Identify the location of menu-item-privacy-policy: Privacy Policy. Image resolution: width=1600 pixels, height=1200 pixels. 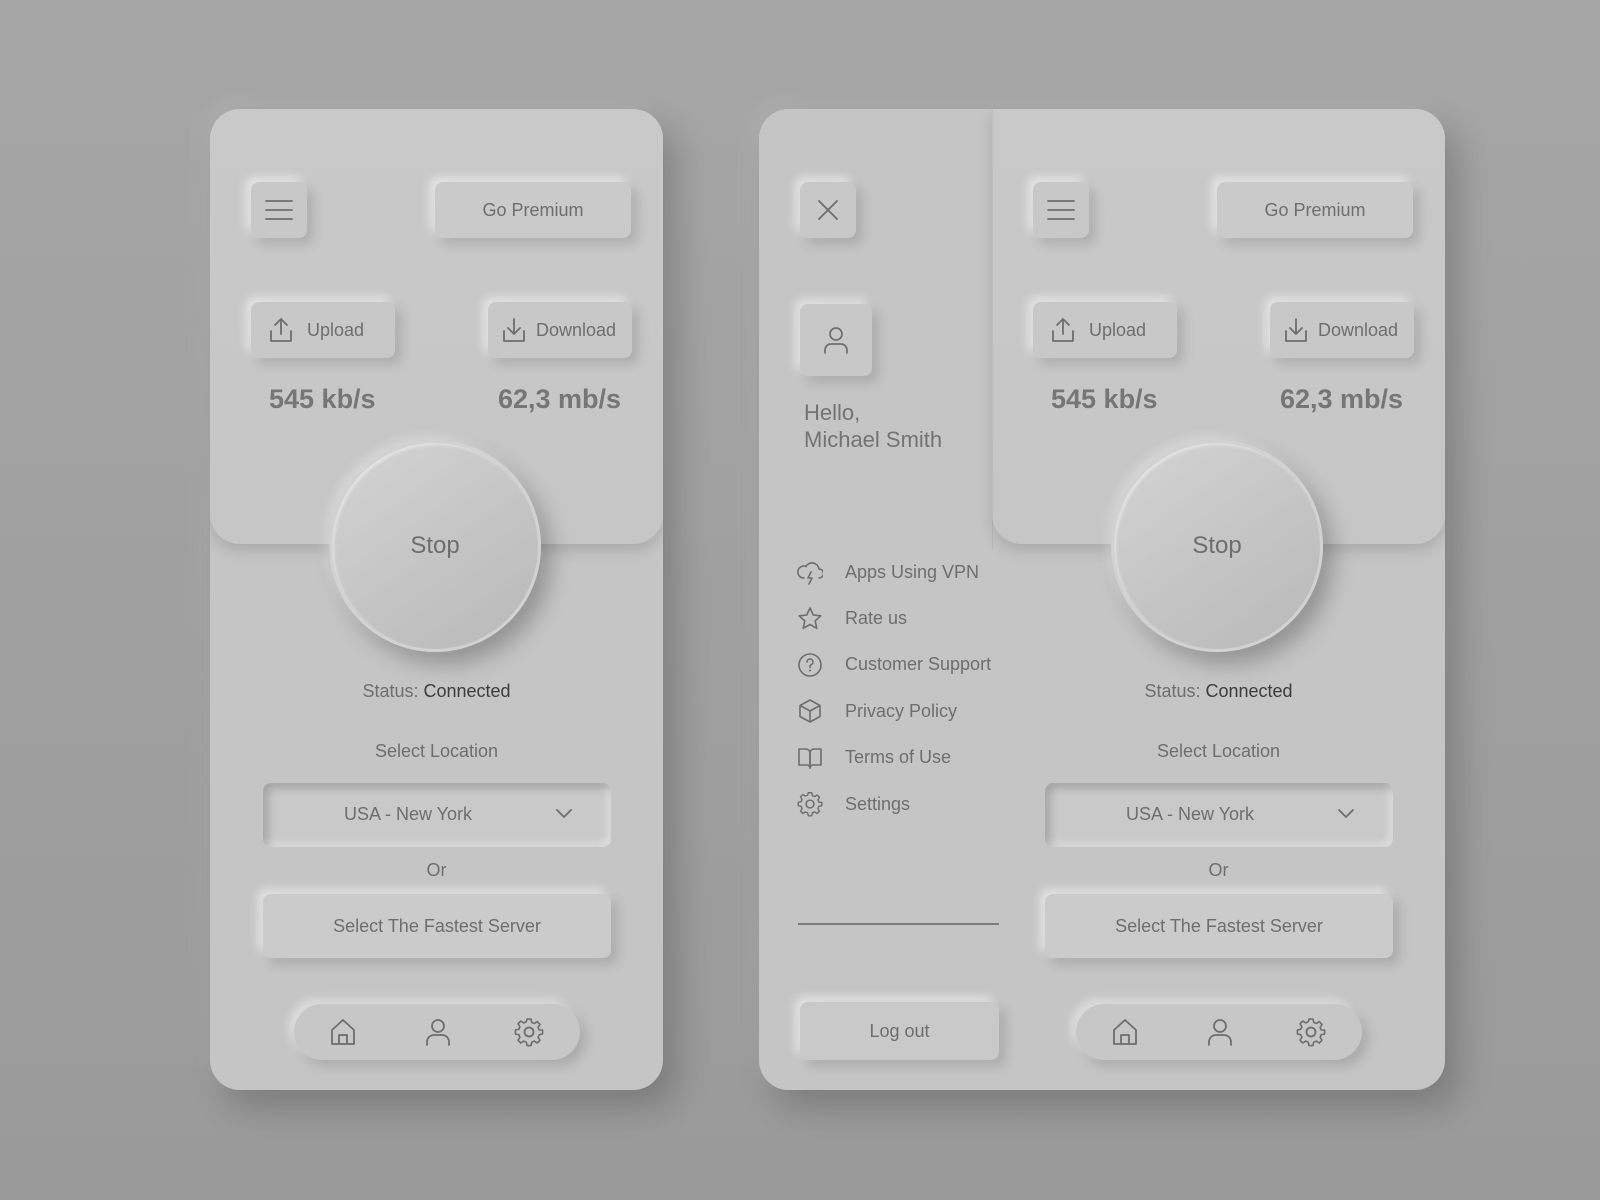
(894, 711).